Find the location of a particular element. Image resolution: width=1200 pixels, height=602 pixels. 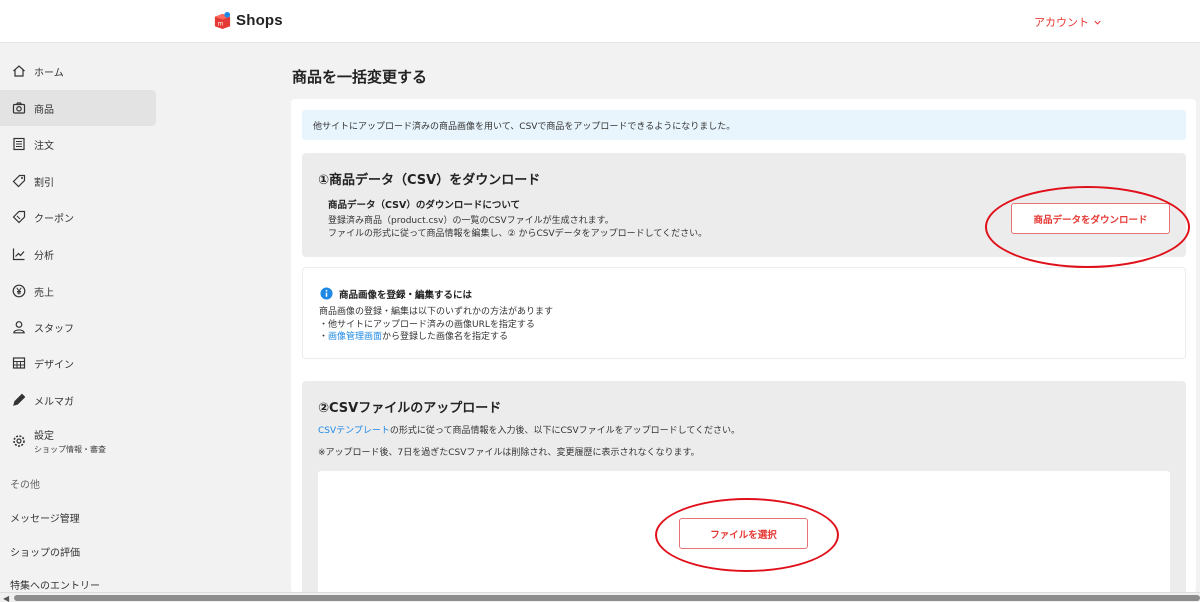

info-icon is located at coordinates (326, 293).